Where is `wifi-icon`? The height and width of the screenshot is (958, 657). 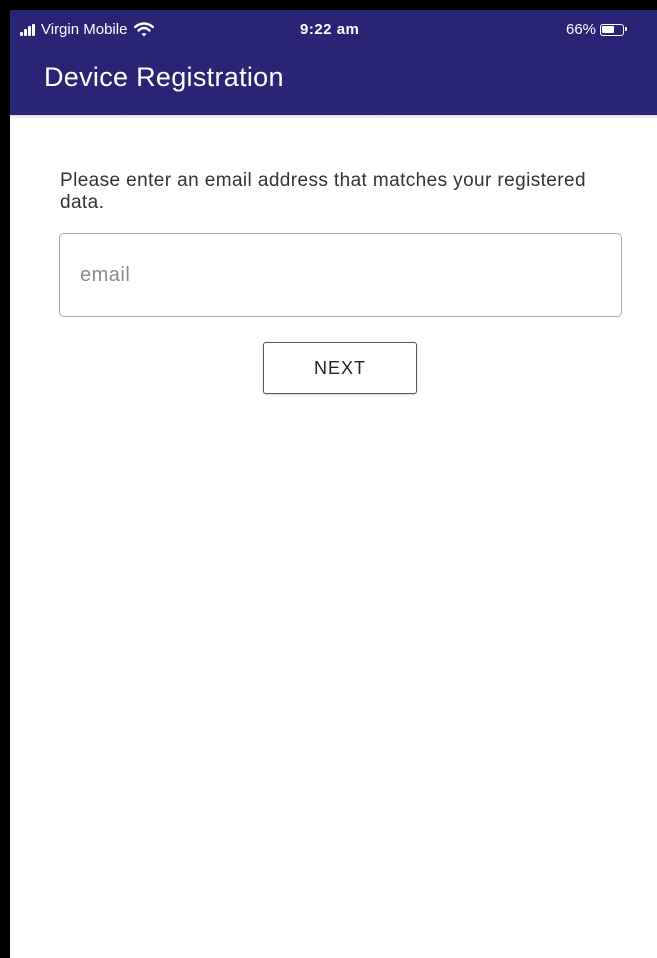 wifi-icon is located at coordinates (144, 29).